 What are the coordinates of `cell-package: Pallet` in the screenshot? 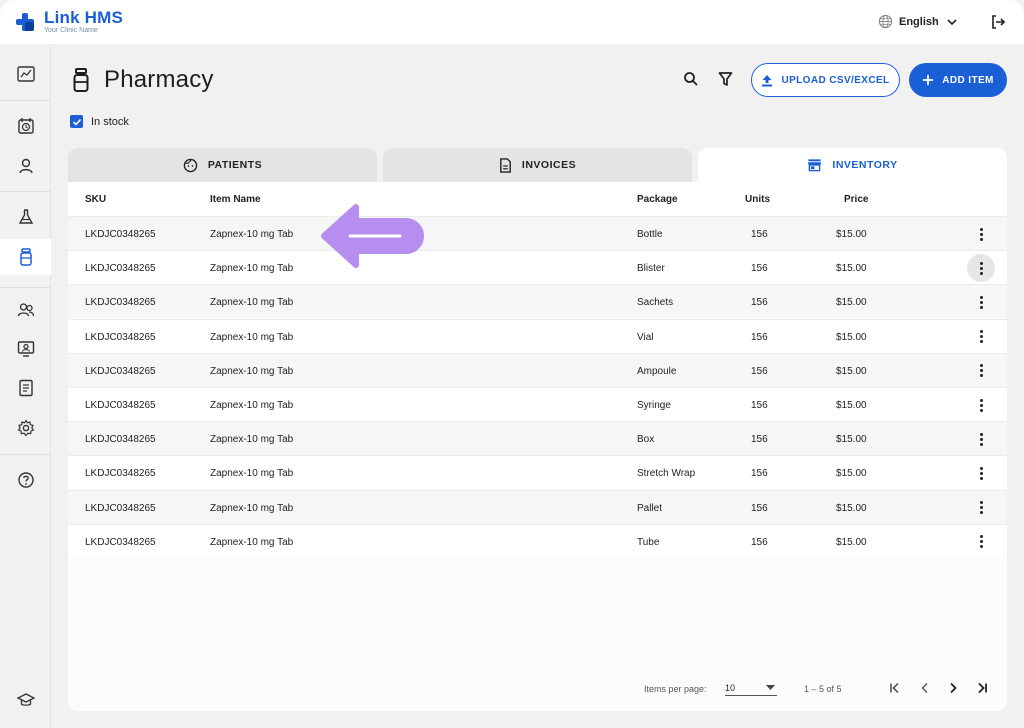 It's located at (650, 508).